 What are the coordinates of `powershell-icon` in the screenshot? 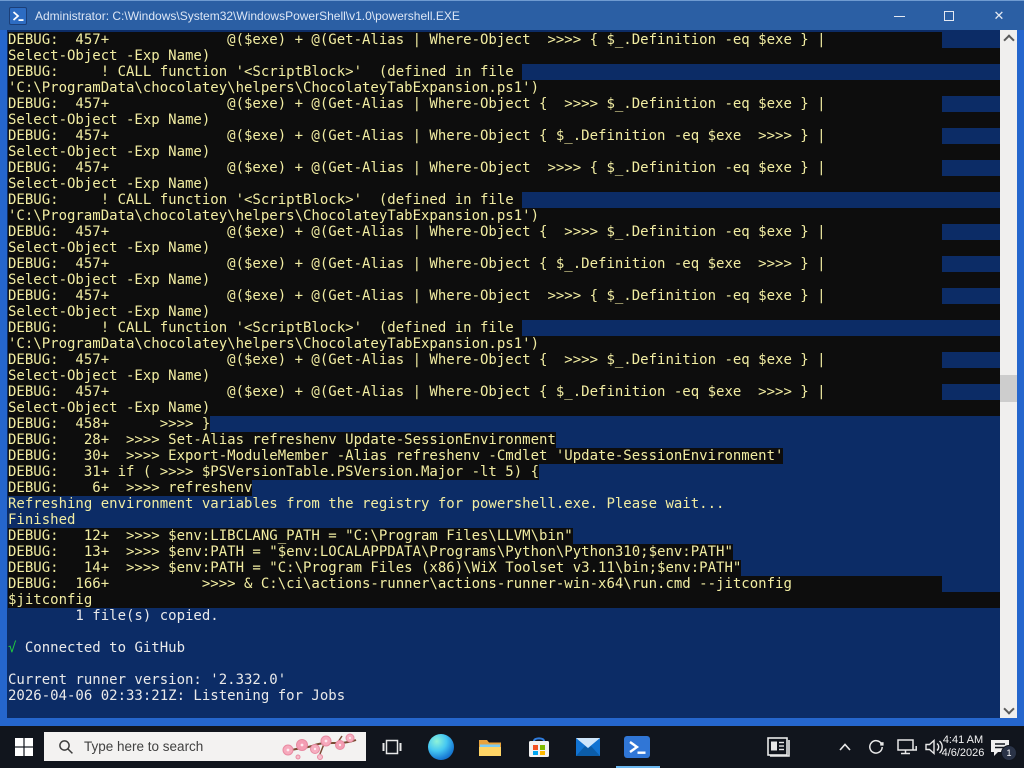 It's located at (18, 15).